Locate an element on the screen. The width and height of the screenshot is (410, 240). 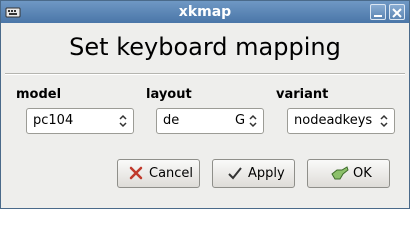
variant-value: nodeadkeys is located at coordinates (333, 120).